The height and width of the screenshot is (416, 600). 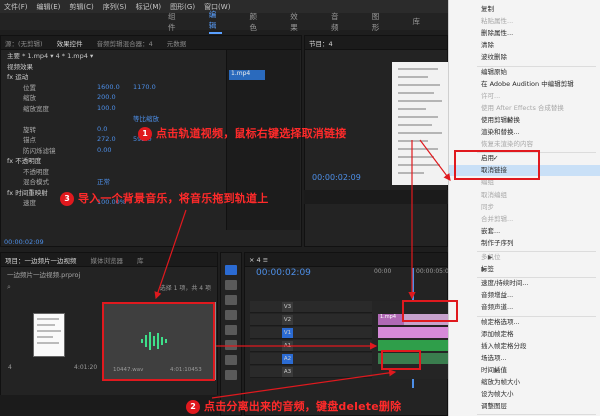 I want to click on annotation-3-text: 导入一个背景音乐，将音乐拖到轨道上, so click(x=173, y=198).